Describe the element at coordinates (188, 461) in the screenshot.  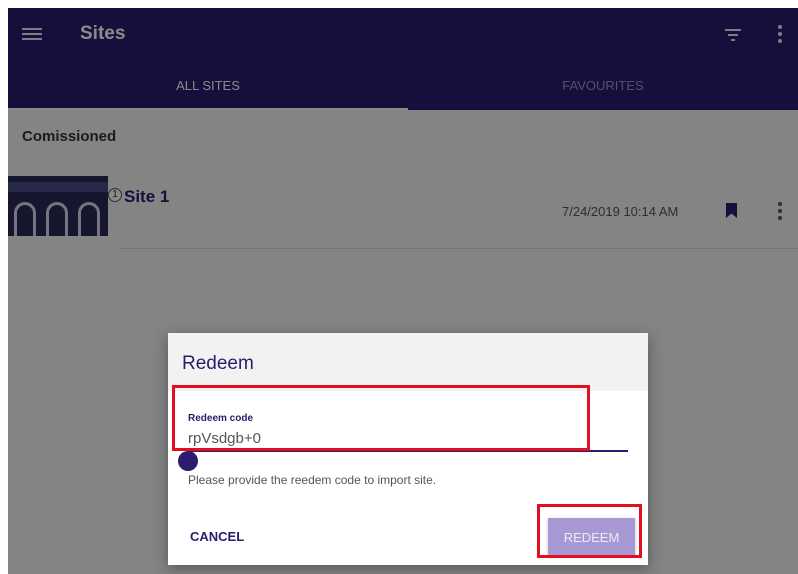
I see `text-cursor-handle` at that location.